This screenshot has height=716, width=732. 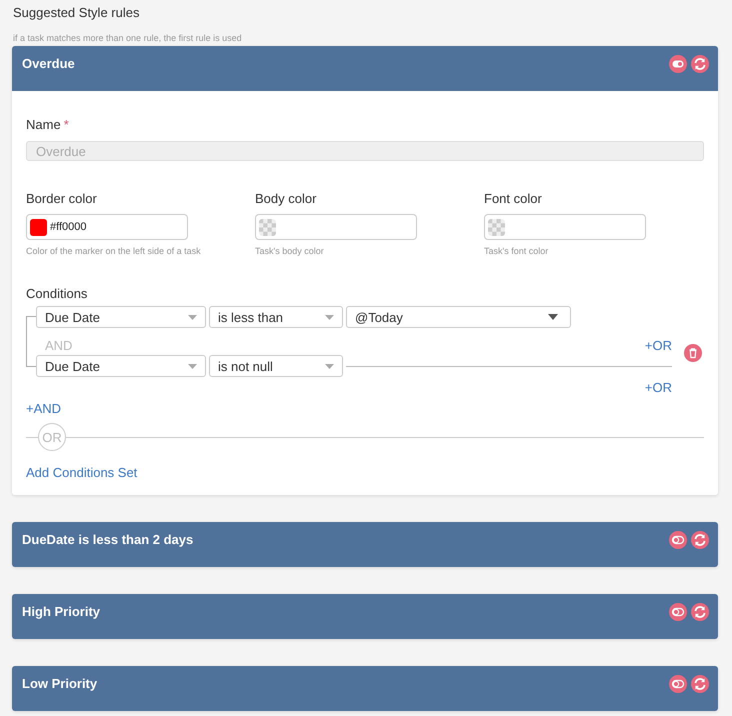 What do you see at coordinates (458, 317) in the screenshot?
I see `value-dropdown: @Today` at bounding box center [458, 317].